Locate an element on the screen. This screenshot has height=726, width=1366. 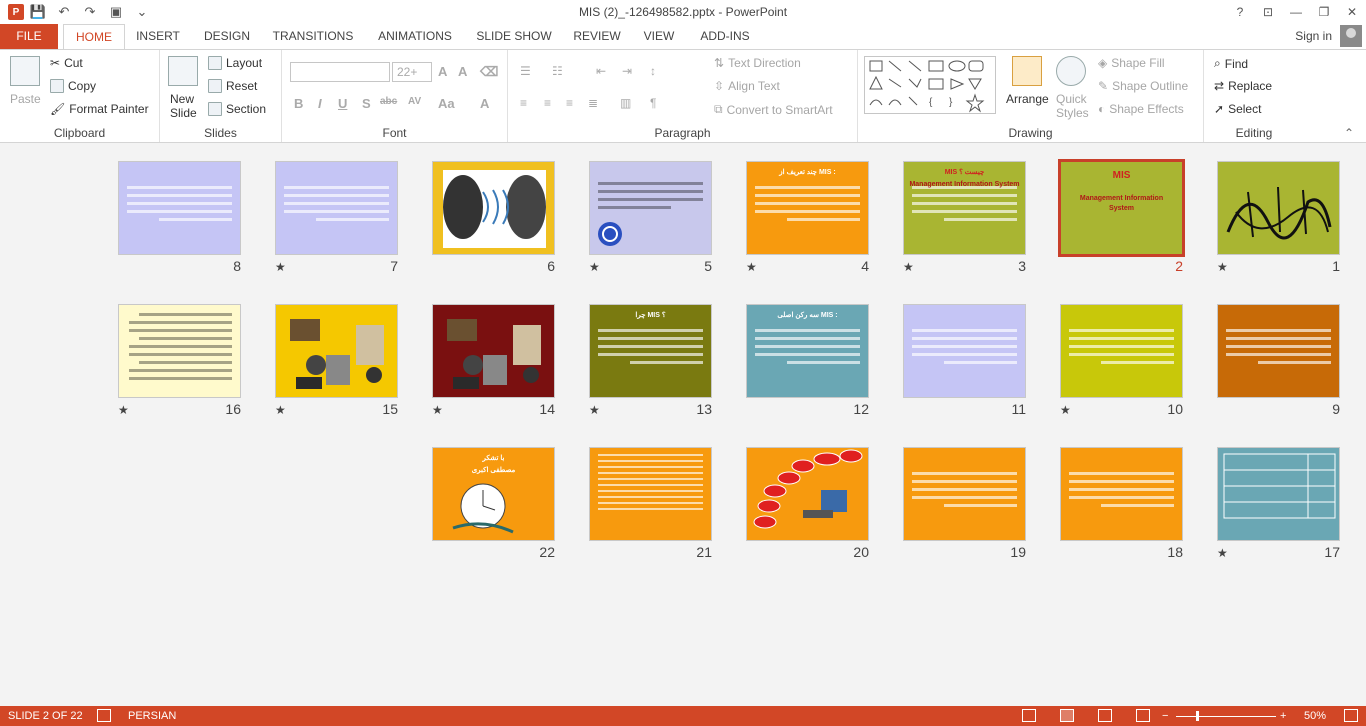
bold-button: B is located at coordinates (298, 103).